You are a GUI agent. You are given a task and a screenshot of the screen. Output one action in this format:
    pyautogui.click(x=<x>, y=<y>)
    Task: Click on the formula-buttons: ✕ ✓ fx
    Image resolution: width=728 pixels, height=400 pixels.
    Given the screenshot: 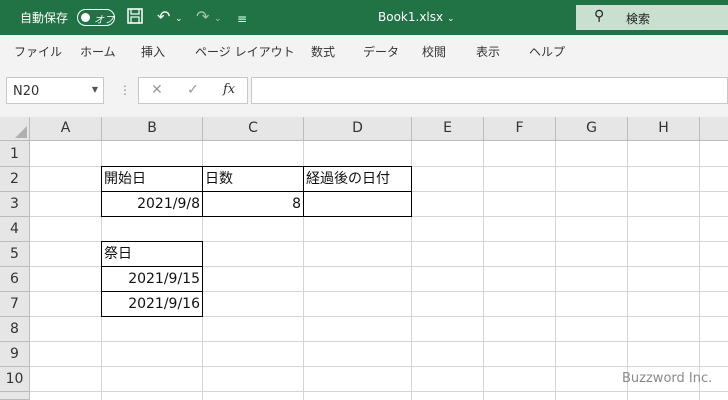 What is the action you would take?
    pyautogui.click(x=193, y=90)
    